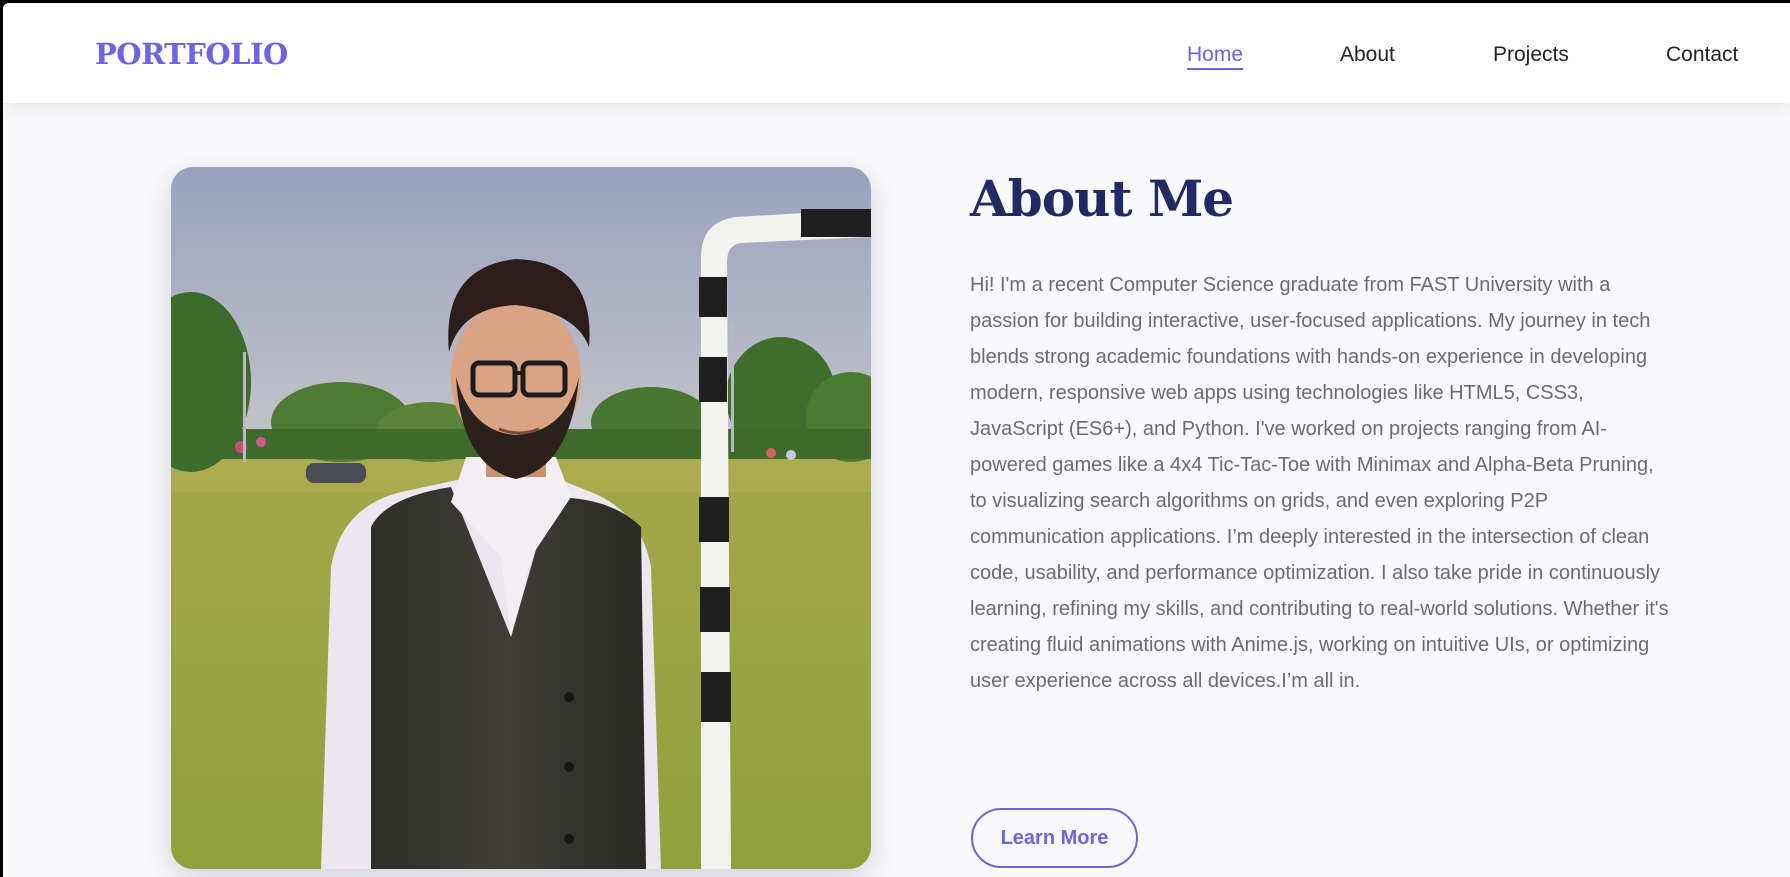  I want to click on nav-link-home: Home, so click(1215, 56).